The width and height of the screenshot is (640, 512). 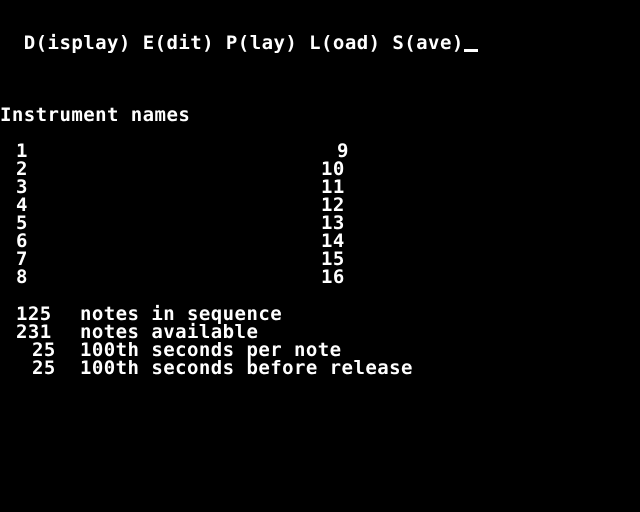 What do you see at coordinates (470, 50) in the screenshot?
I see `text-cursor` at bounding box center [470, 50].